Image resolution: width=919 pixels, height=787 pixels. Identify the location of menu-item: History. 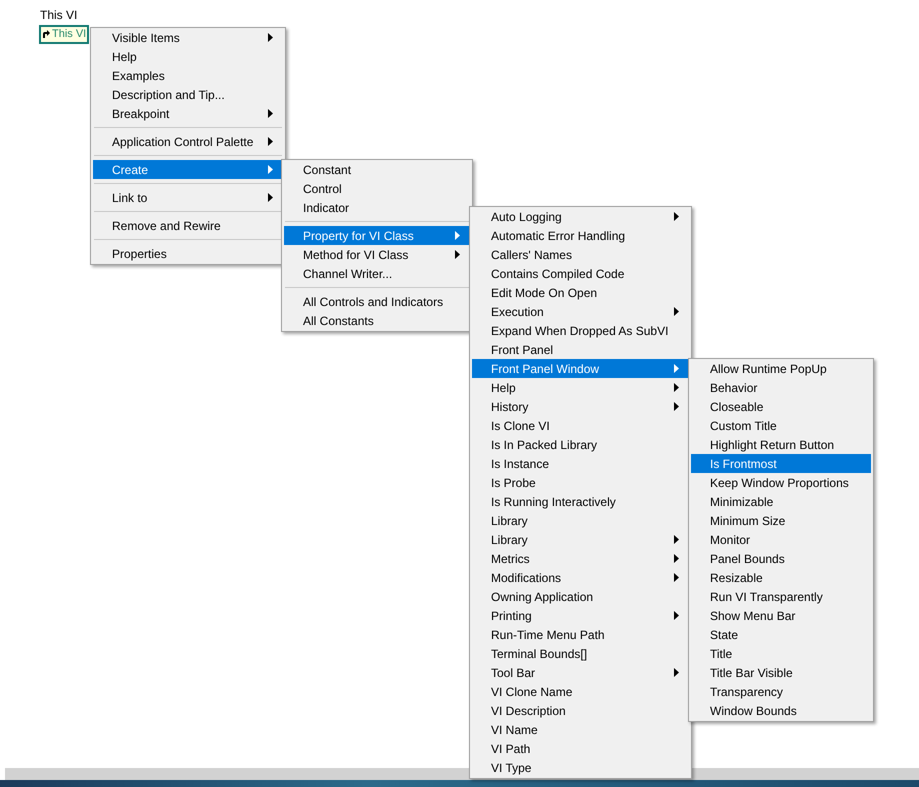
(580, 406).